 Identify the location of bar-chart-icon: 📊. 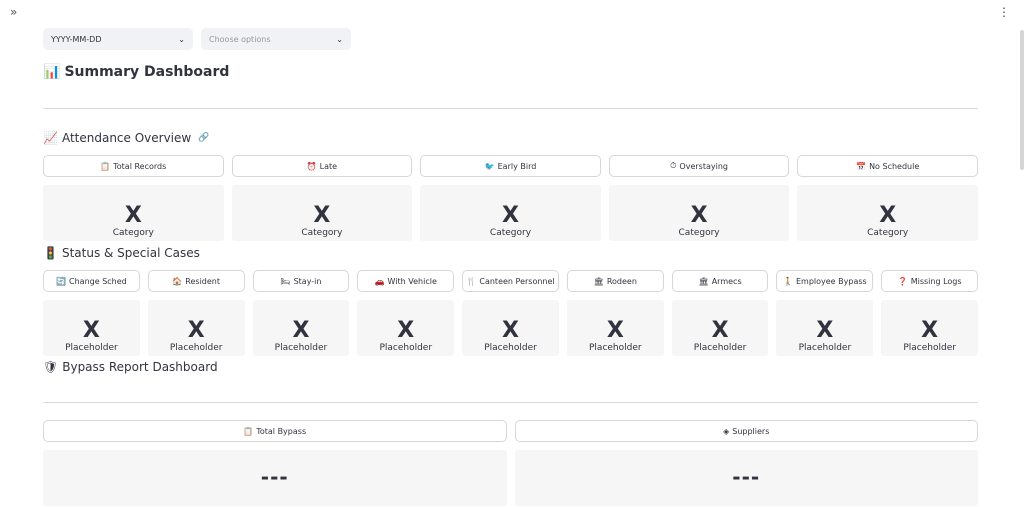
(52, 72).